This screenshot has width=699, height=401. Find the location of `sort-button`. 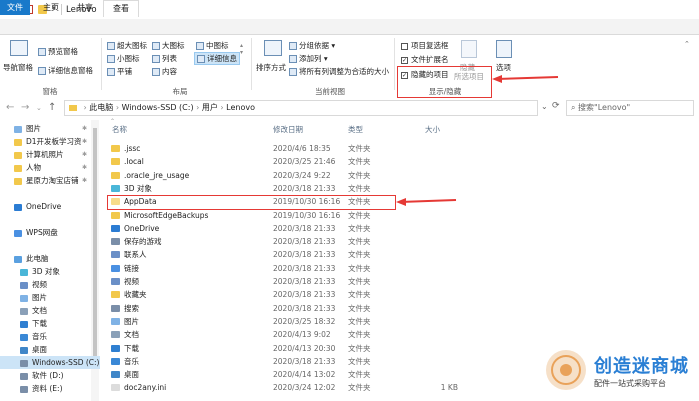

sort-button is located at coordinates (272, 48).